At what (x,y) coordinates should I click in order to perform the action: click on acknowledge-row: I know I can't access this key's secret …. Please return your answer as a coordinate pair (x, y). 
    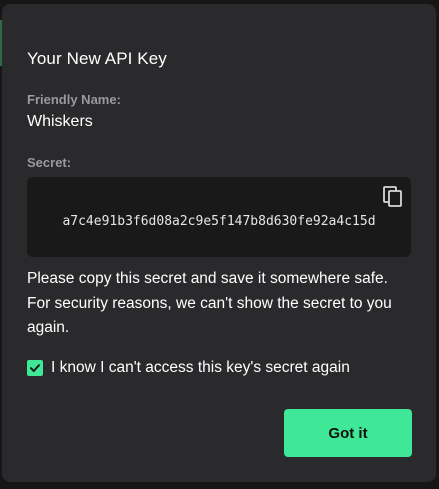
    Looking at the image, I should click on (188, 368).